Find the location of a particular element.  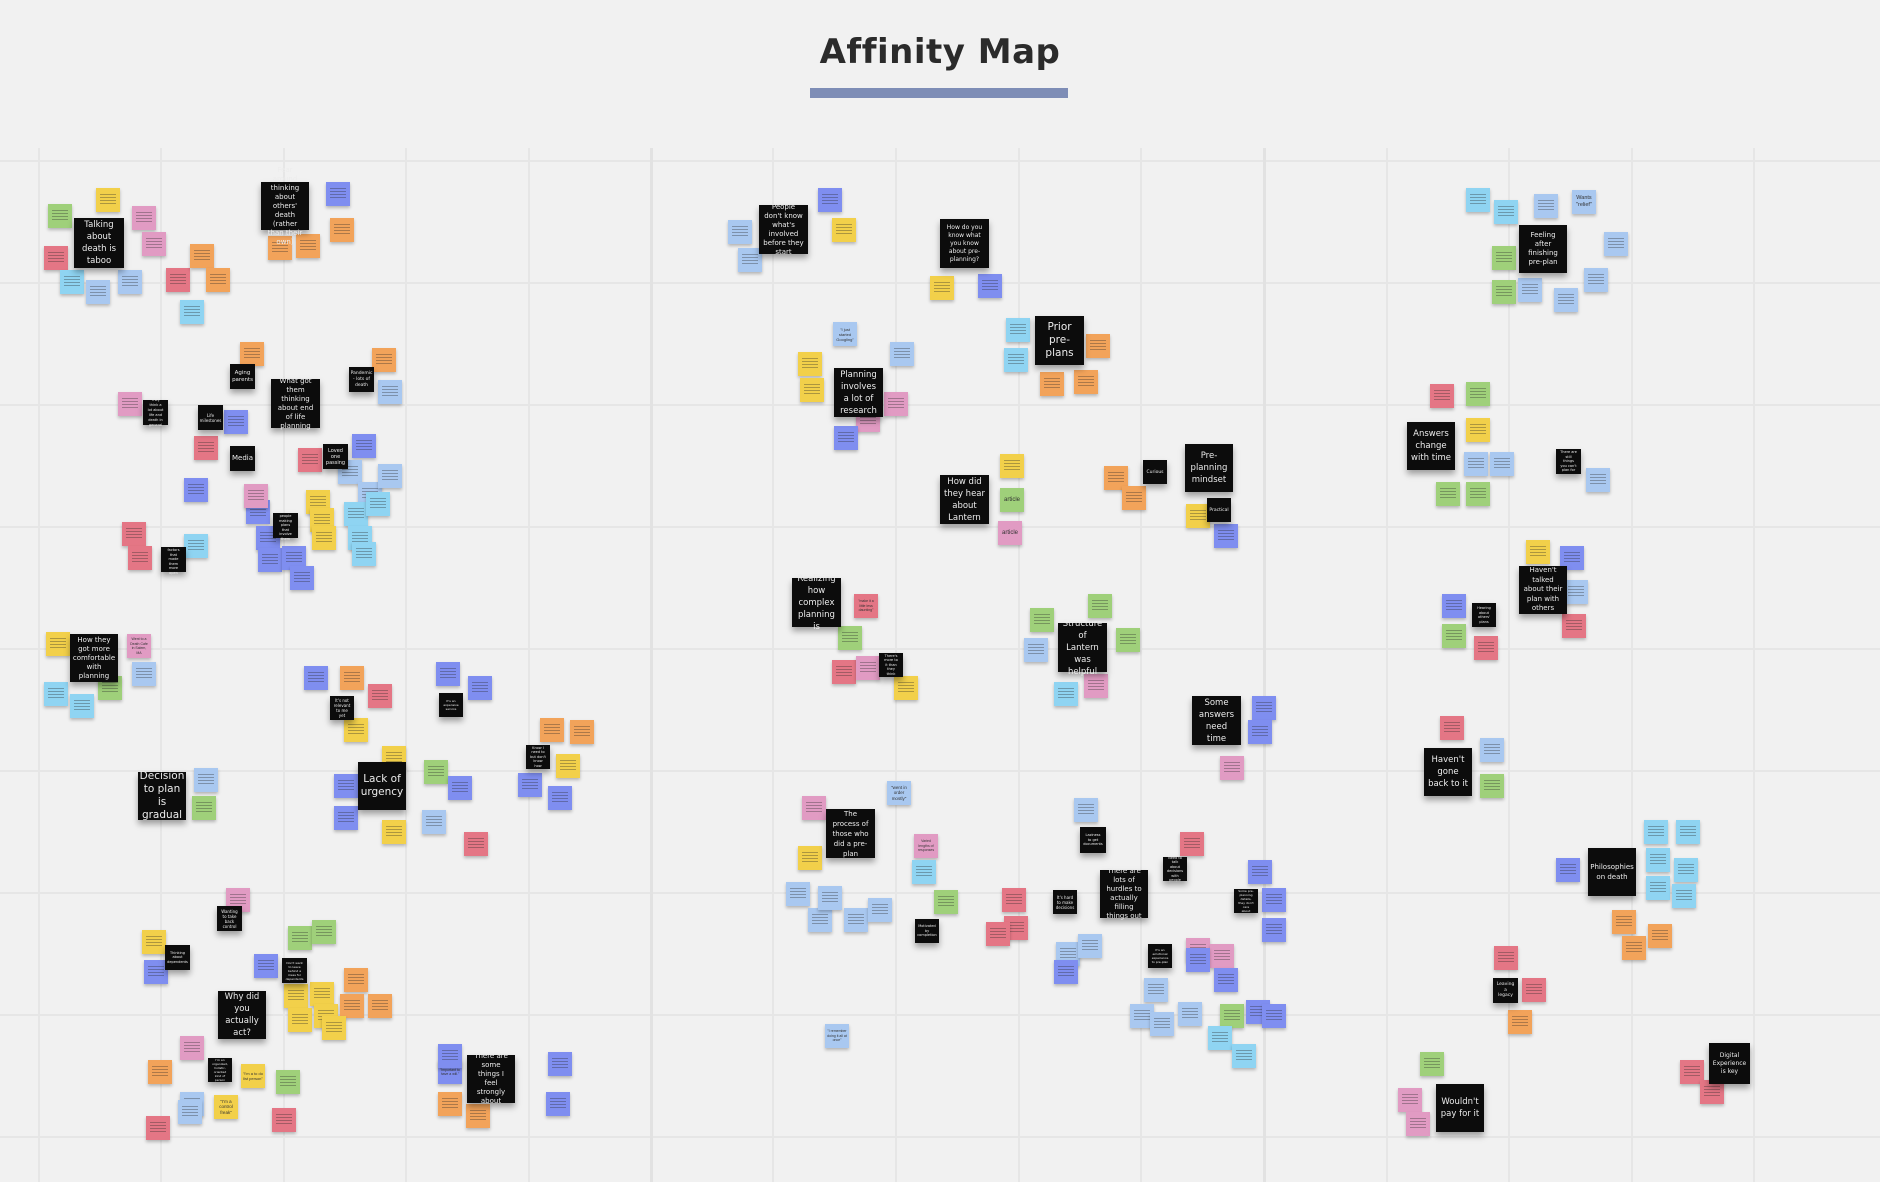

cluster-header: It's an emotional experience to pre-plan is located at coordinates (1160, 956).